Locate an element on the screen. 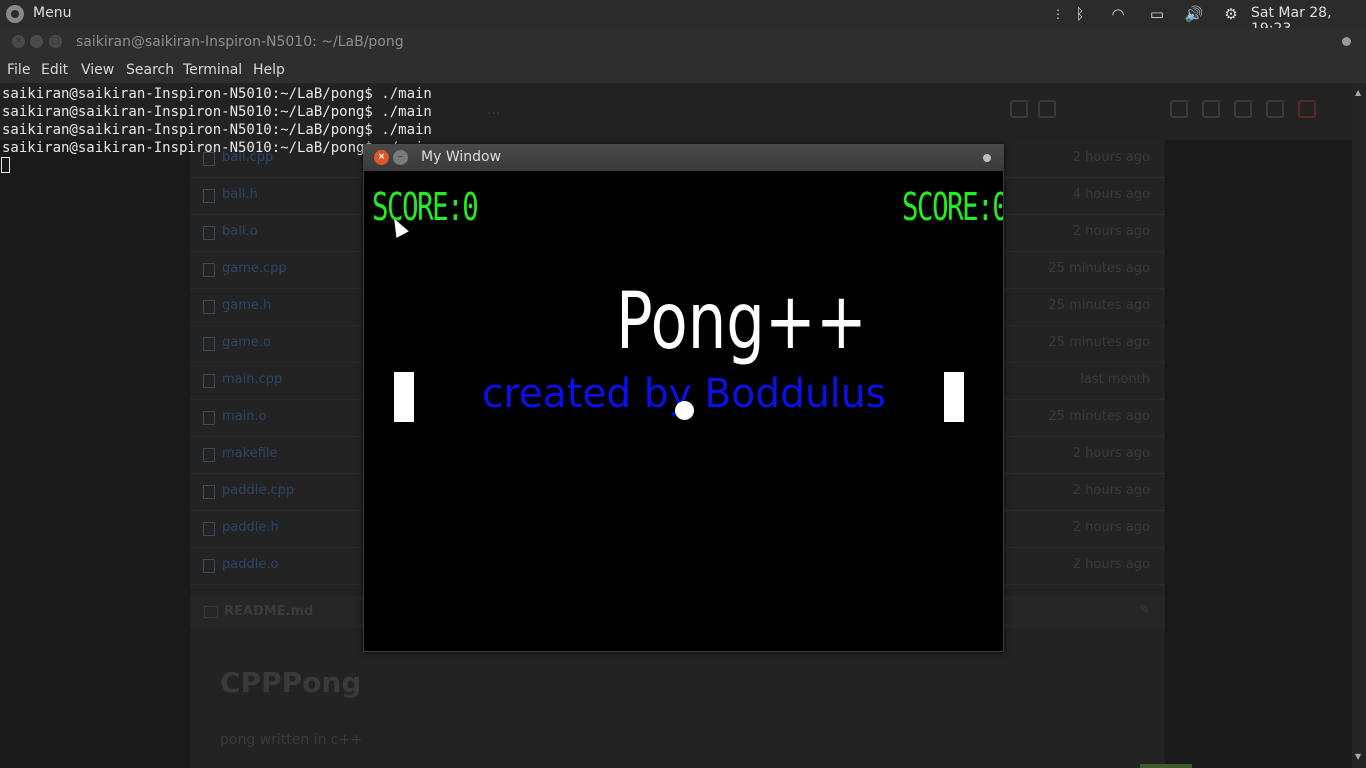 The width and height of the screenshot is (1366, 768). ball is located at coordinates (684, 410).